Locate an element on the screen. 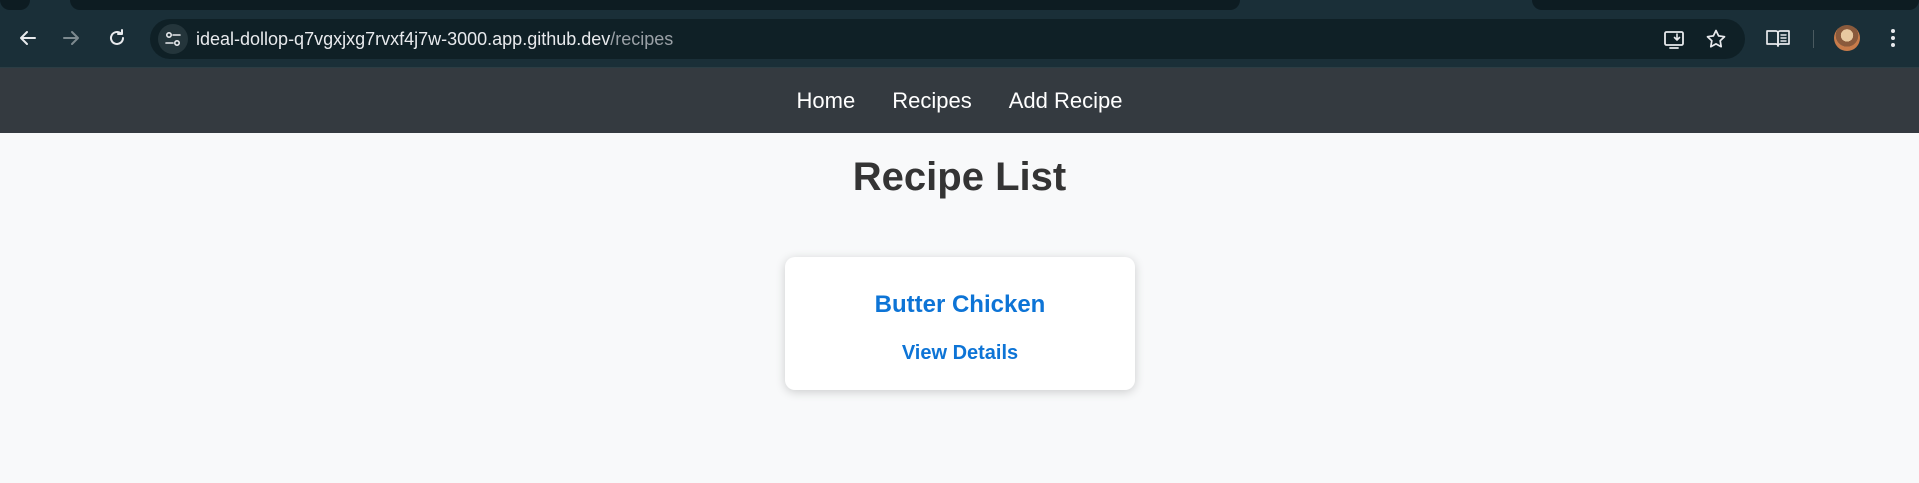 The image size is (1919, 483). bookmark-star-icon is located at coordinates (1716, 38).